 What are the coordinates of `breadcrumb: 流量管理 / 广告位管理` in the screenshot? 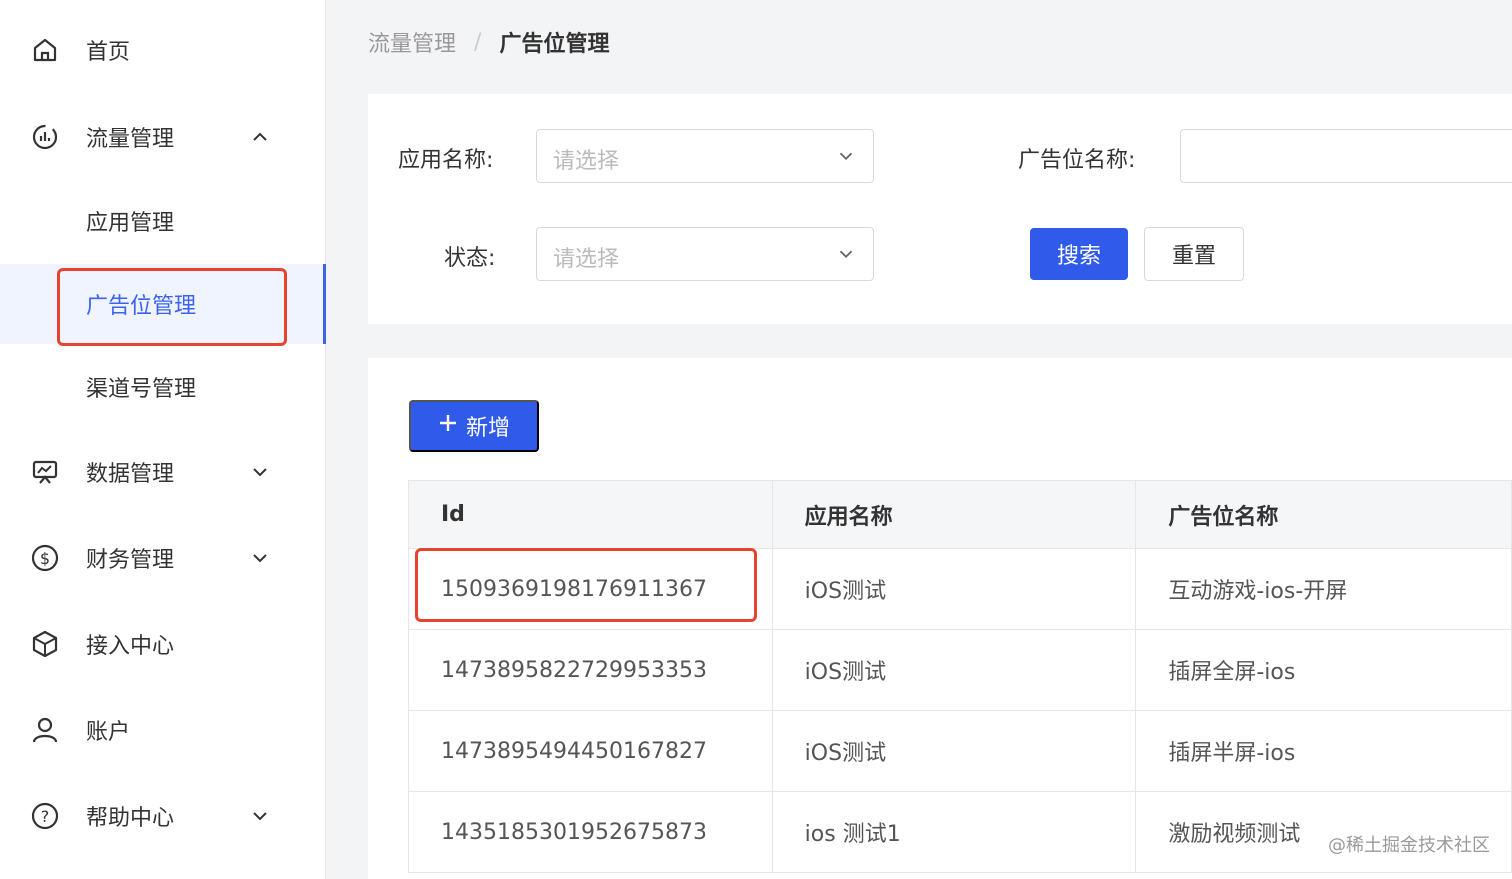 It's located at (488, 42).